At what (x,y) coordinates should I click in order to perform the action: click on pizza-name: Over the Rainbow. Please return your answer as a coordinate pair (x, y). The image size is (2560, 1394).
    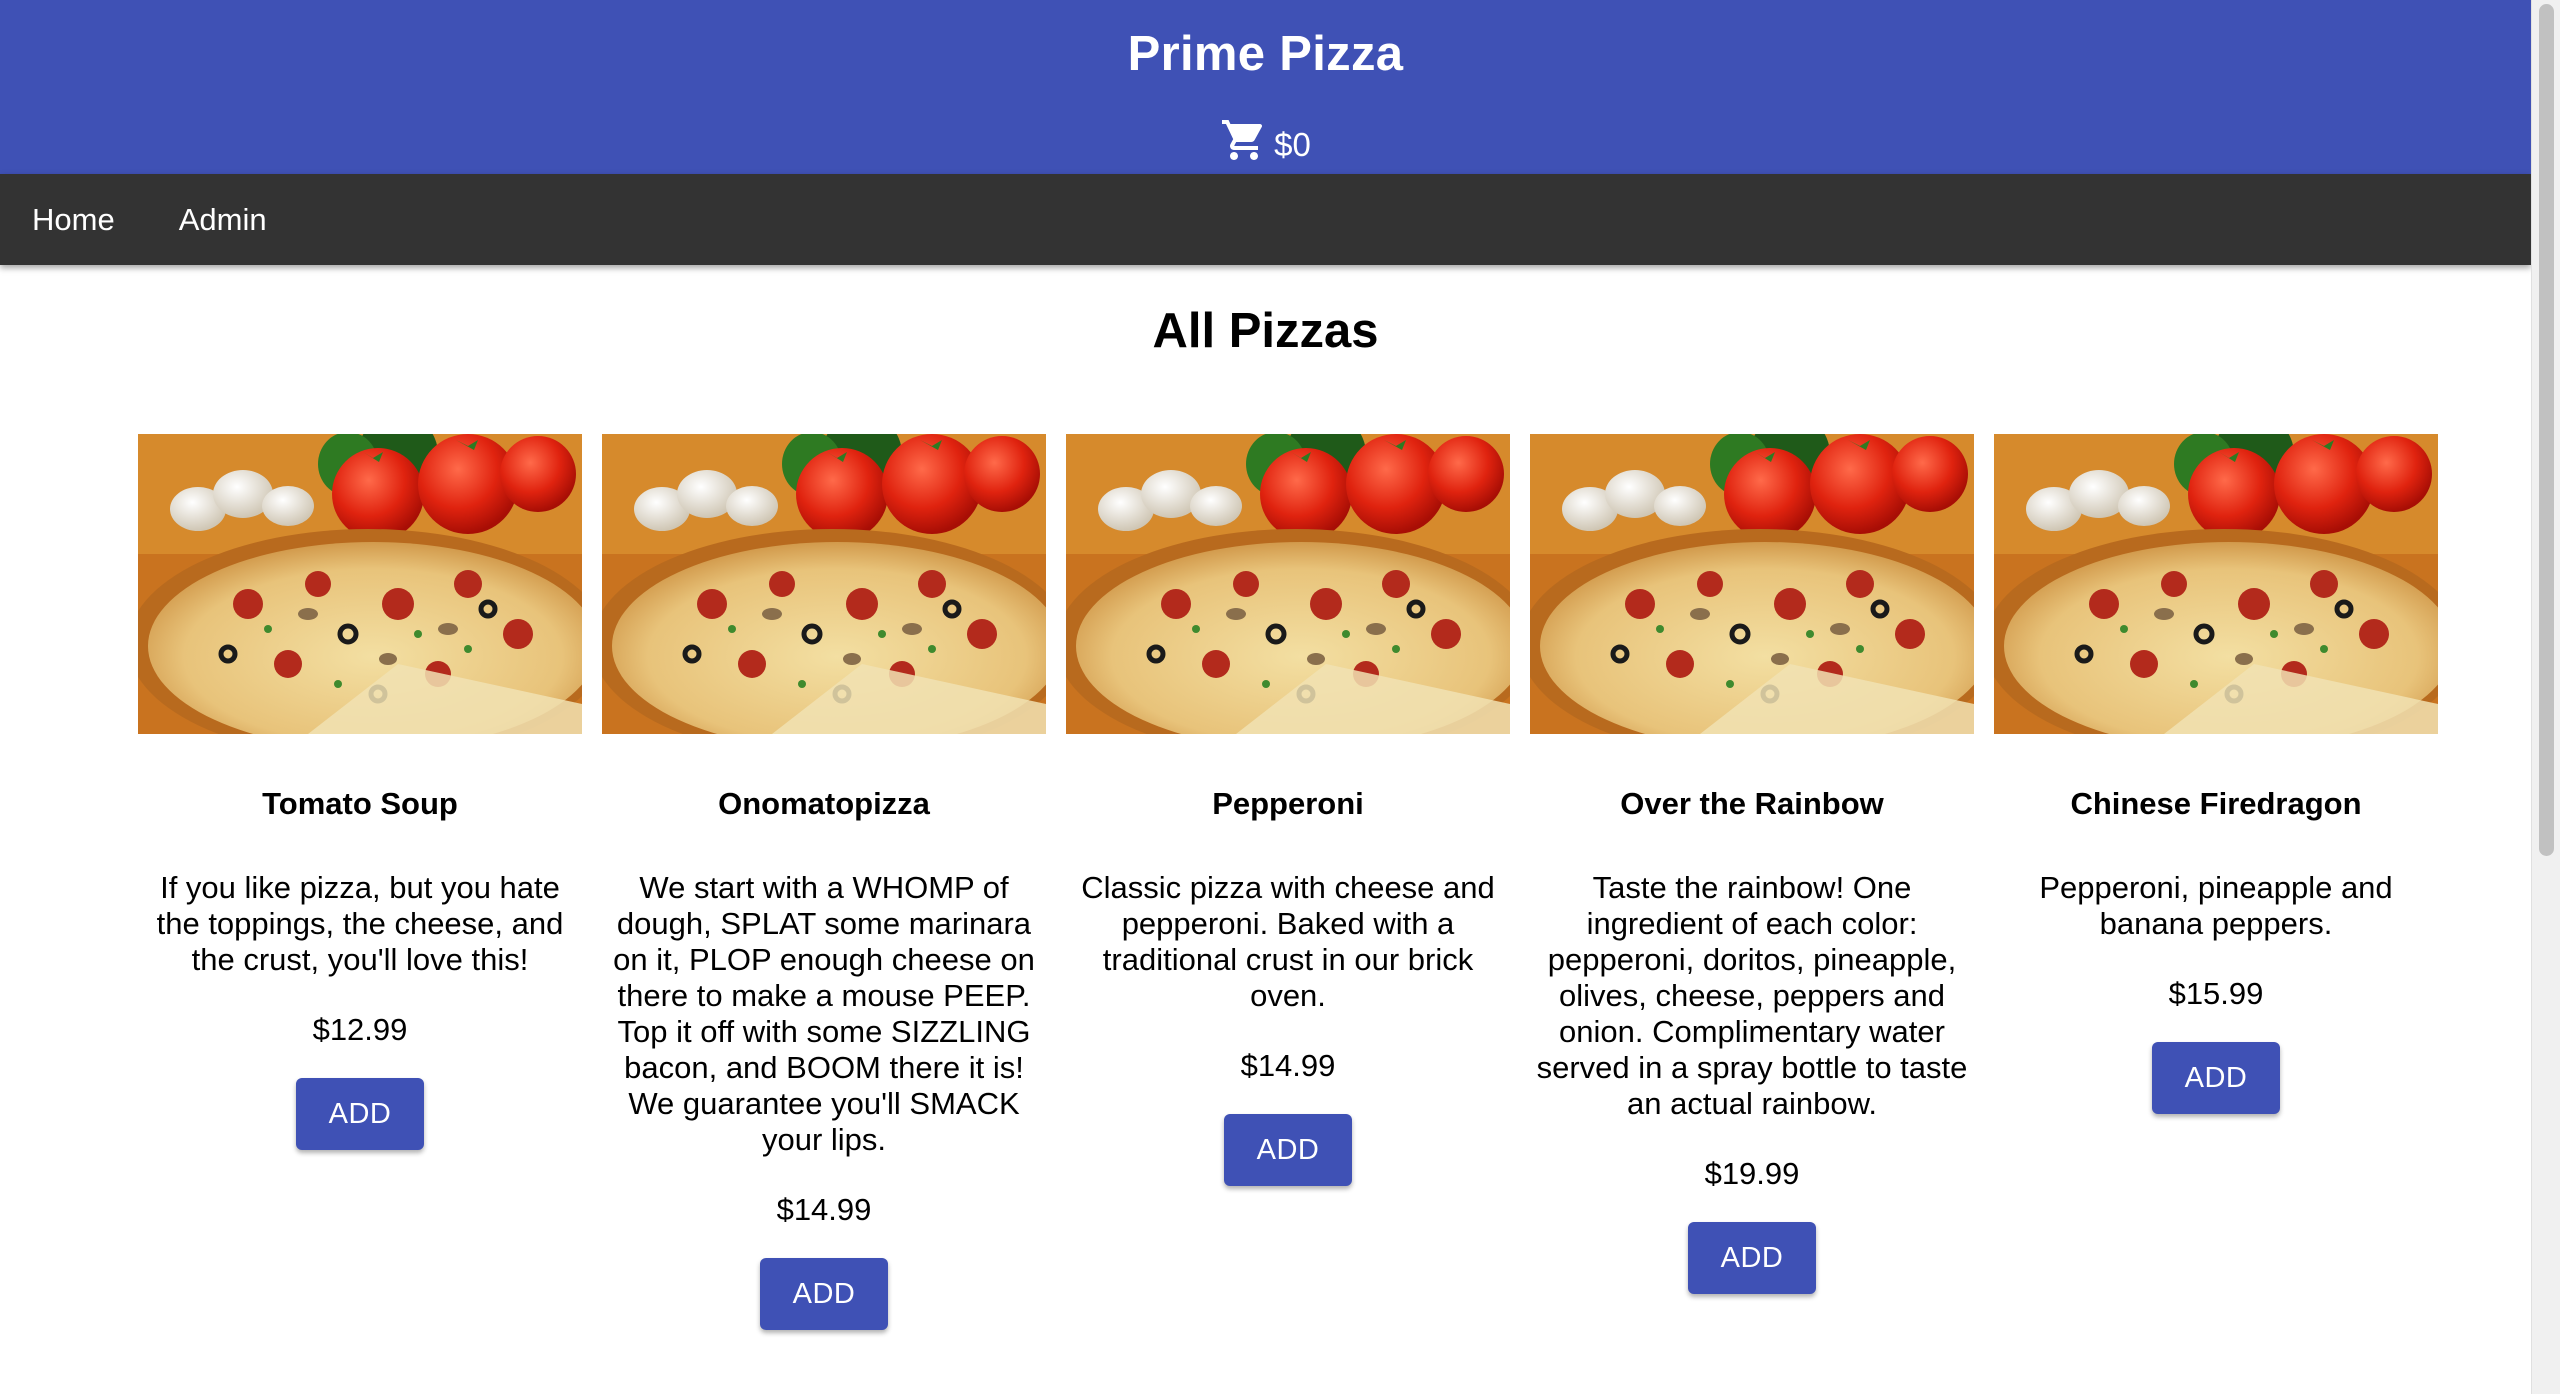
    Looking at the image, I should click on (1752, 803).